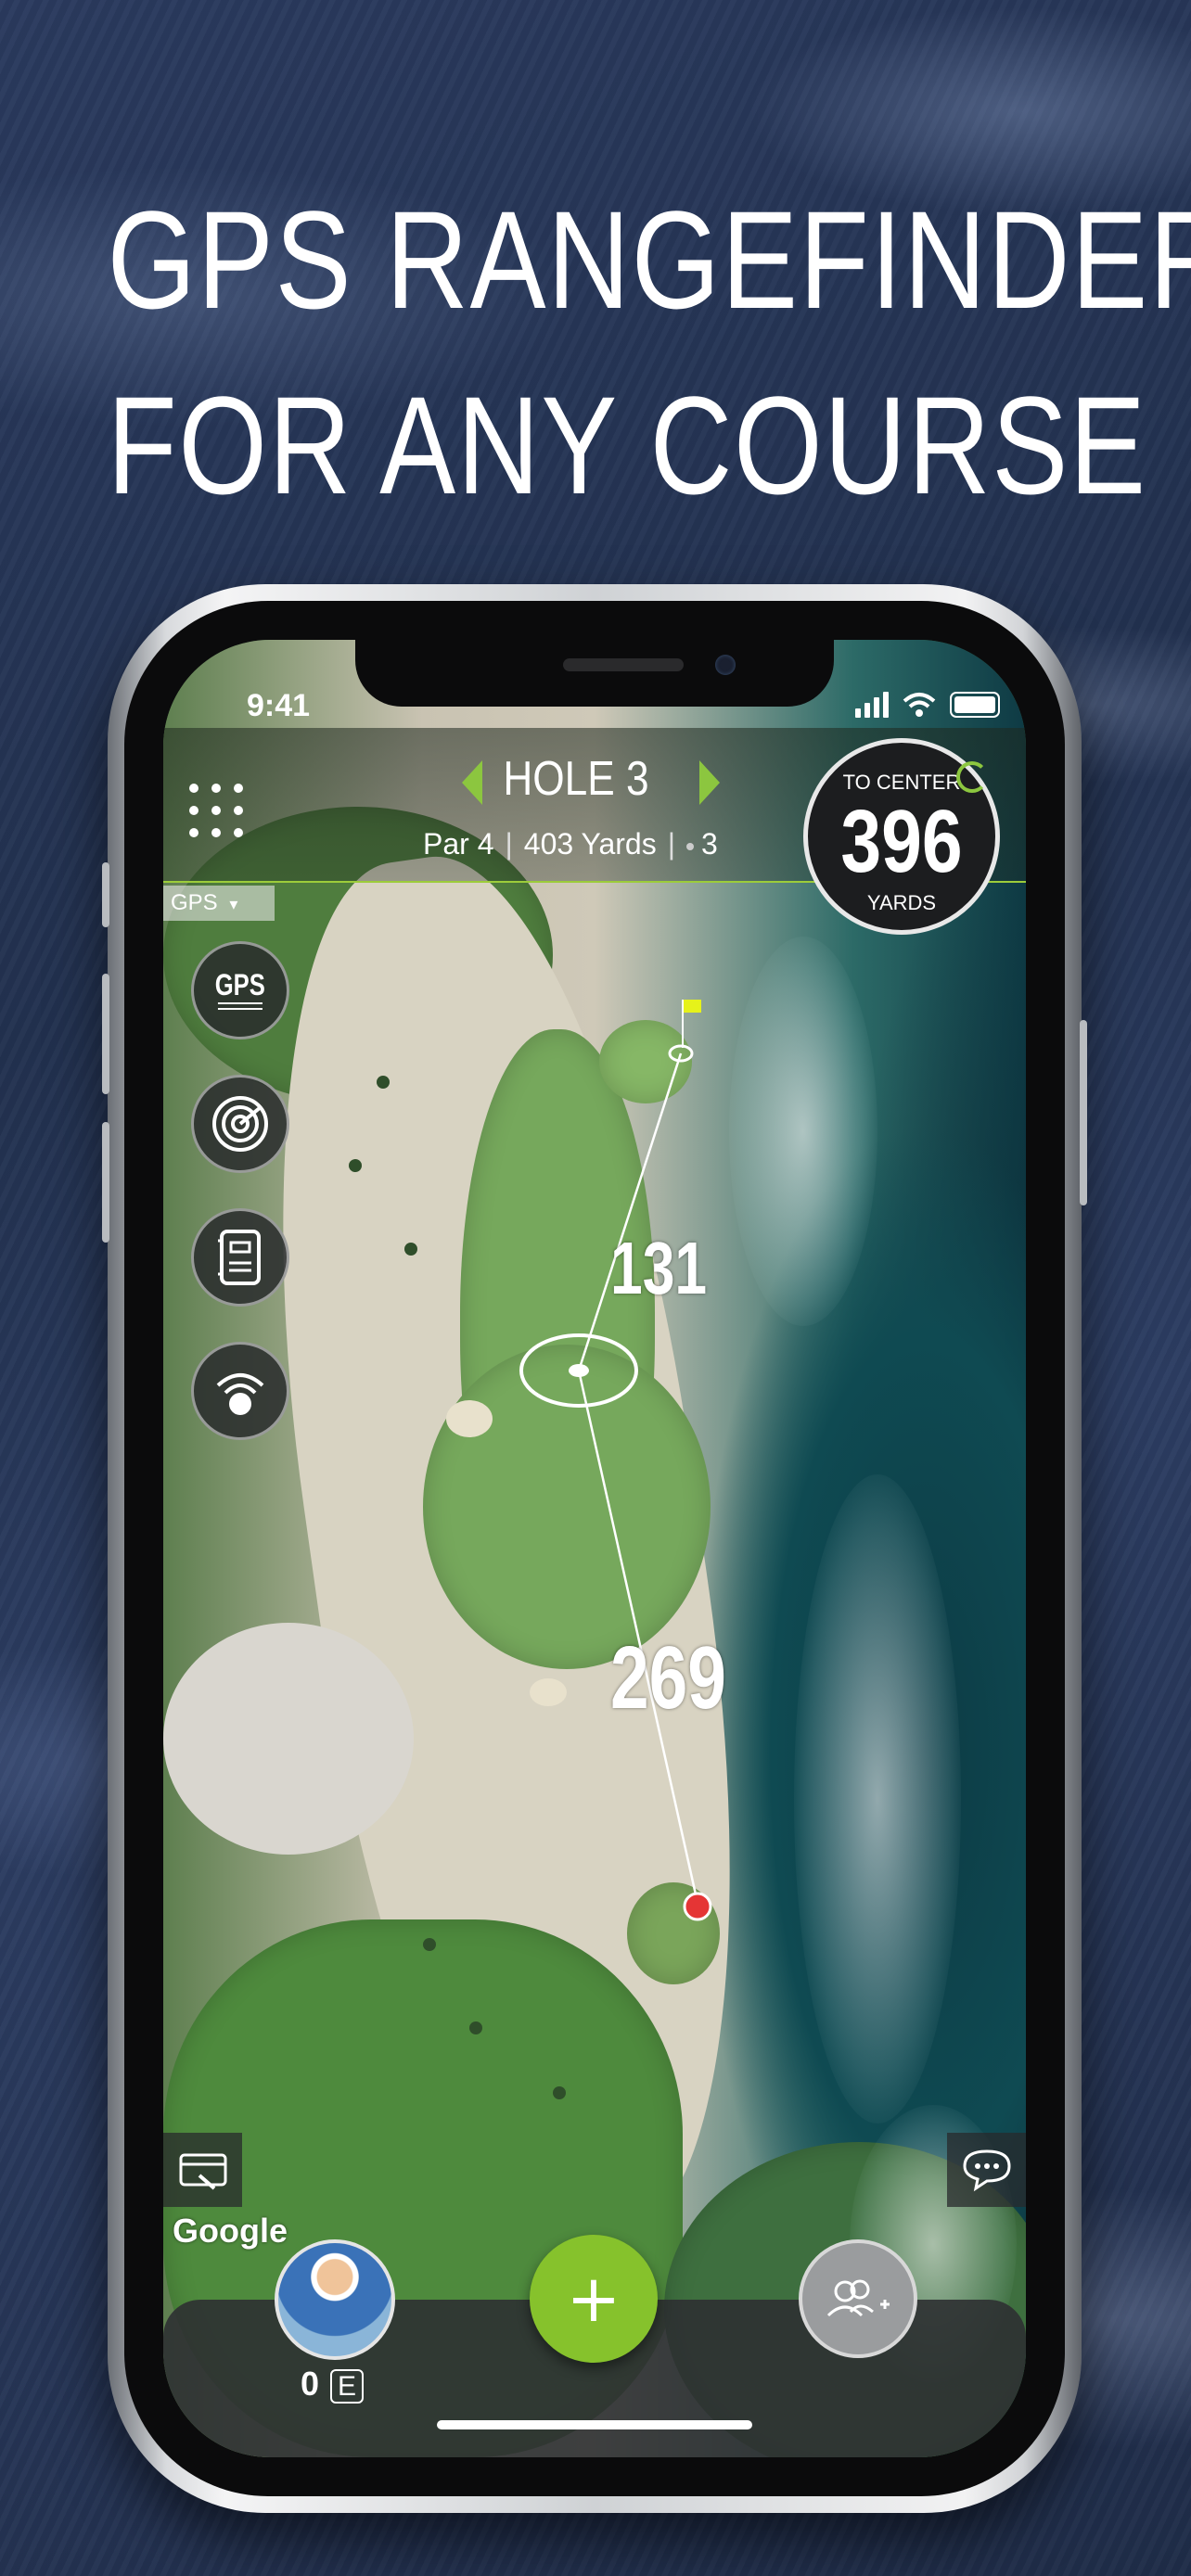  Describe the element at coordinates (230, 2231) in the screenshot. I see `map-attribution: Google` at that location.